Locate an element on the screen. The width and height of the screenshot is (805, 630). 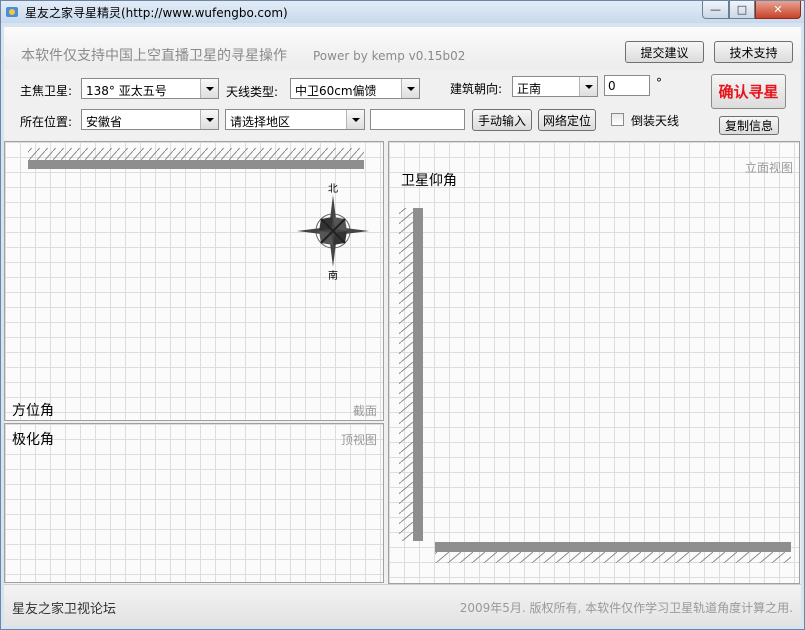
inverted-antenna-label: 倒装天线 is located at coordinates (655, 121).